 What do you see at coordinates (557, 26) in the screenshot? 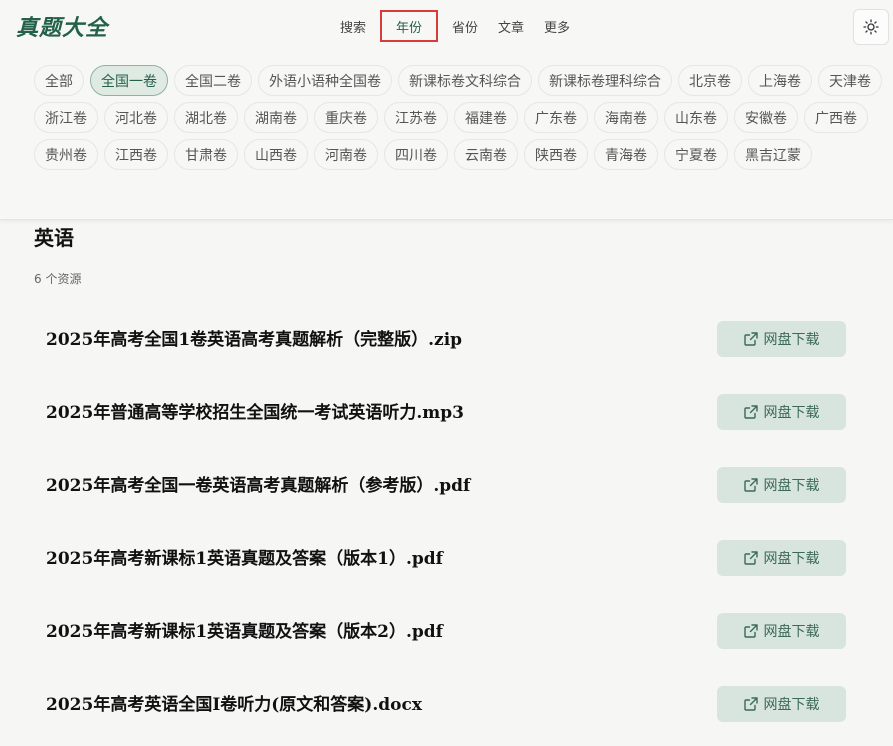
I see `nav-item-4: 更多` at bounding box center [557, 26].